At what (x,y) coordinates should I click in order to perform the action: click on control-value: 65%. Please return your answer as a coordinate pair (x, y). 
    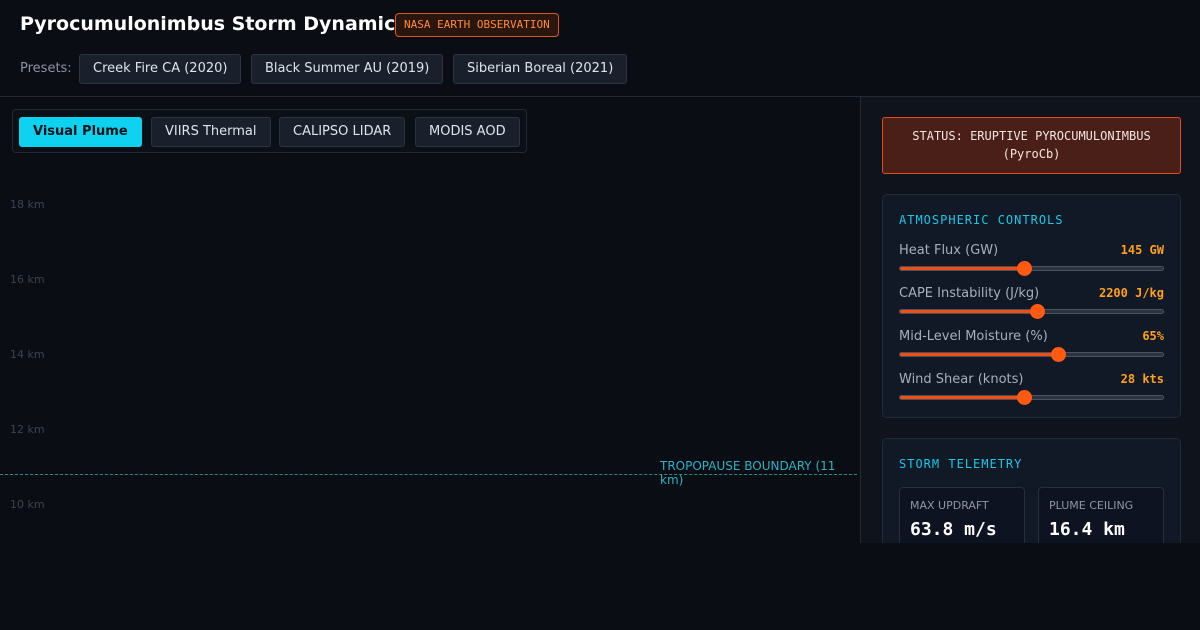
    Looking at the image, I should click on (1153, 336).